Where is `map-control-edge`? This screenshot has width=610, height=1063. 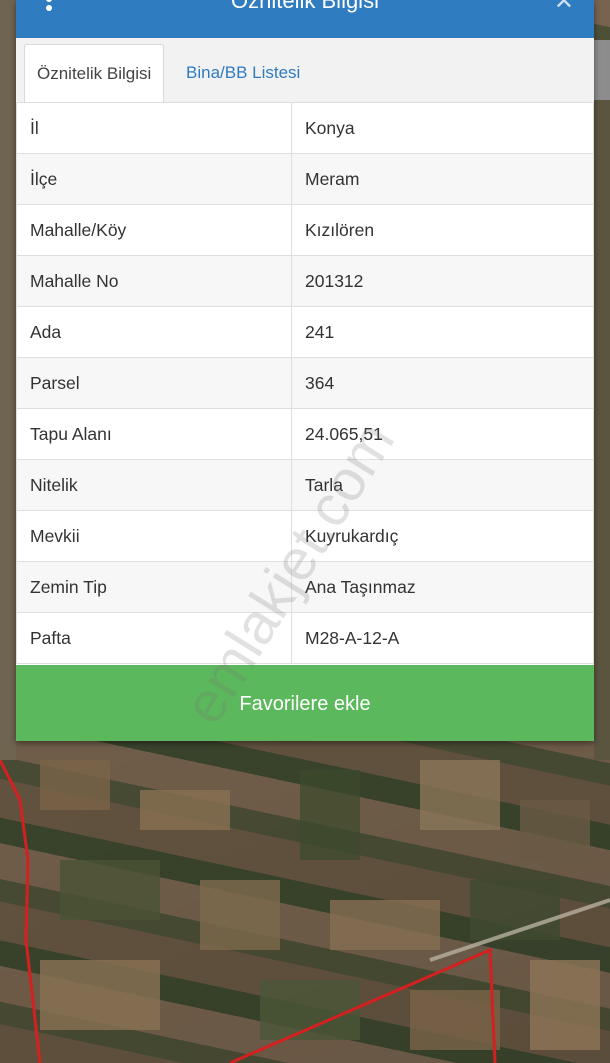 map-control-edge is located at coordinates (602, 70).